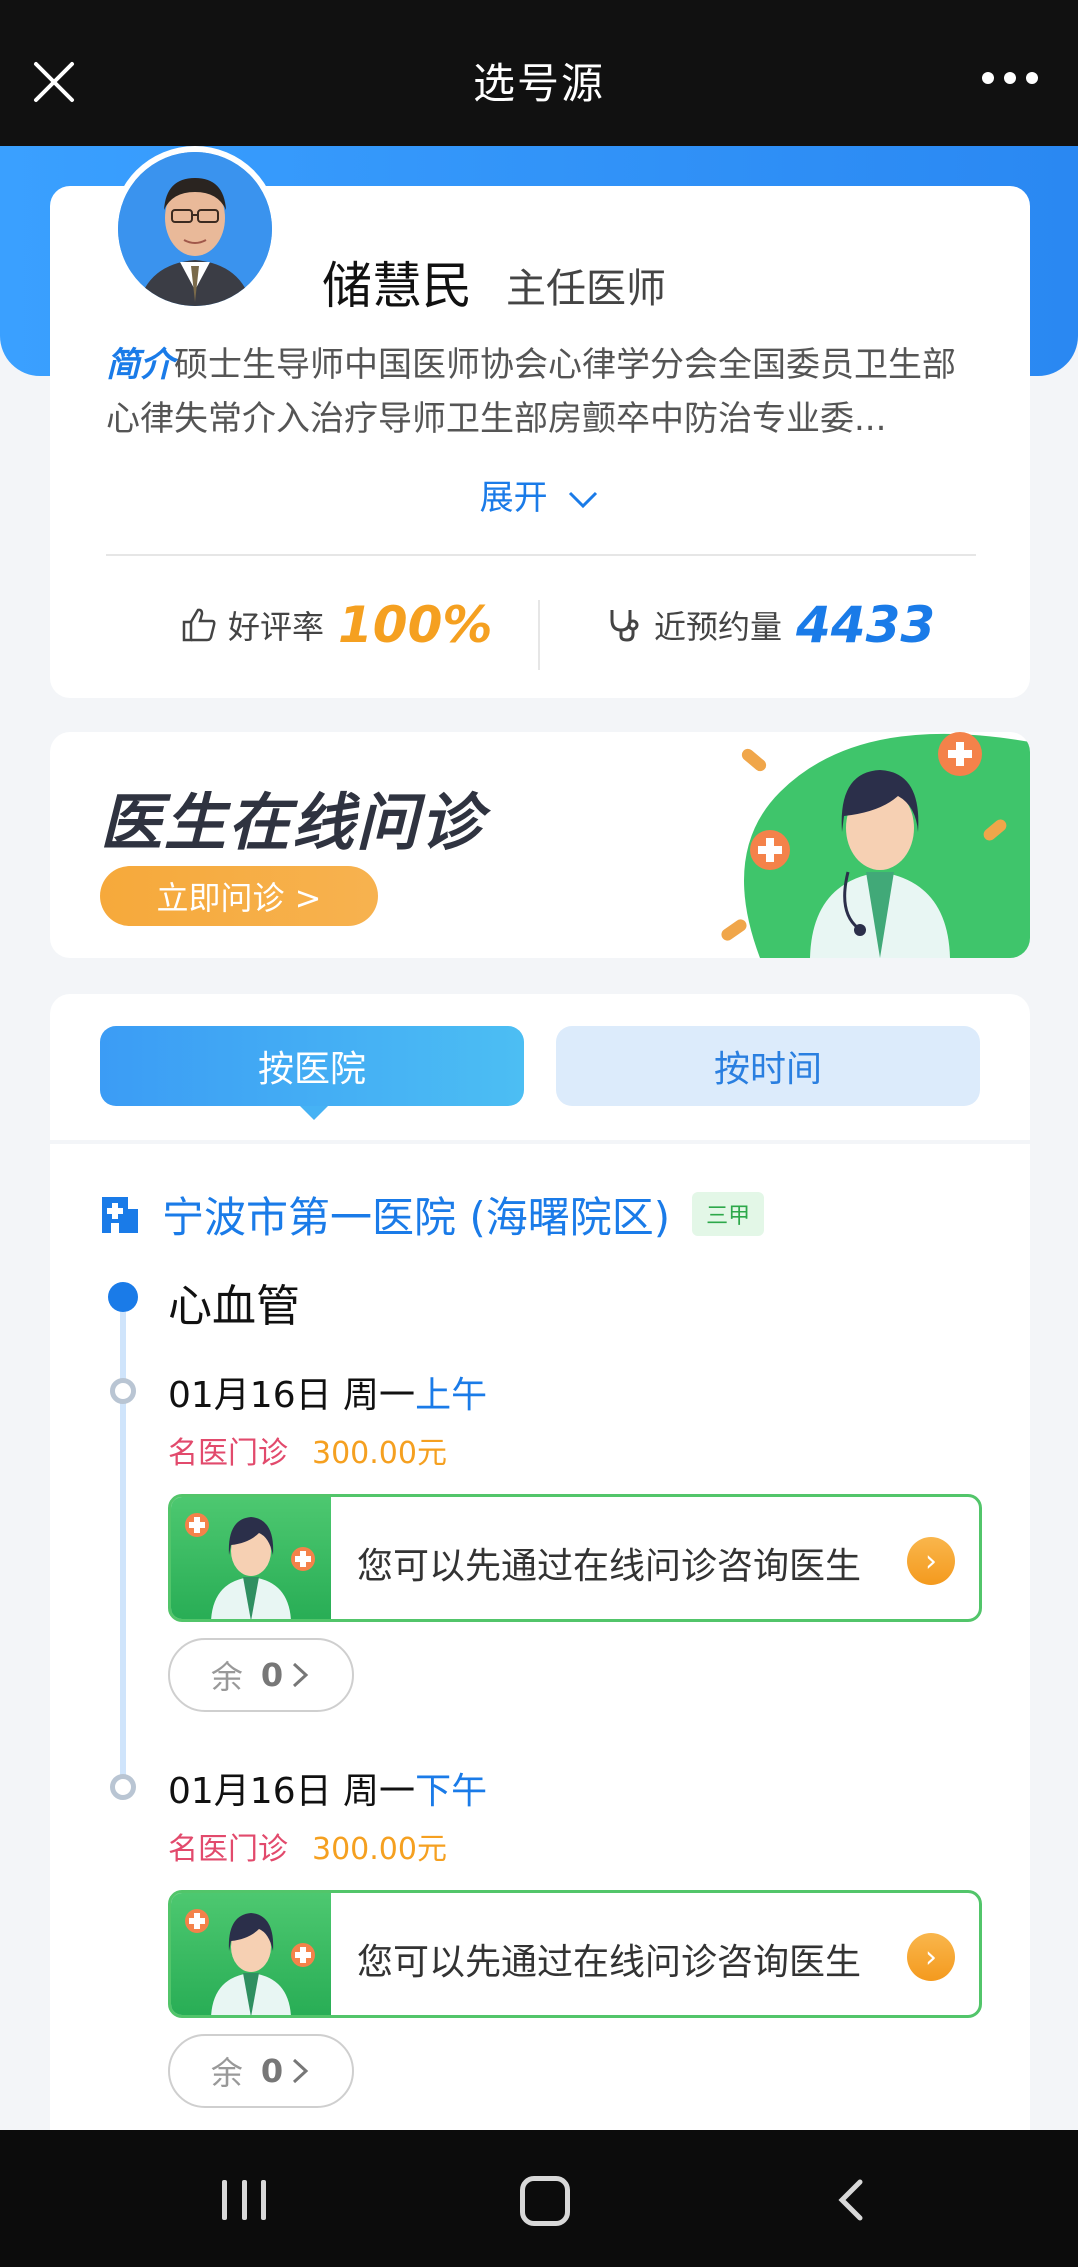 This screenshot has width=1078, height=2267. Describe the element at coordinates (314, 1113) in the screenshot. I see `active-tab-pointer` at that location.